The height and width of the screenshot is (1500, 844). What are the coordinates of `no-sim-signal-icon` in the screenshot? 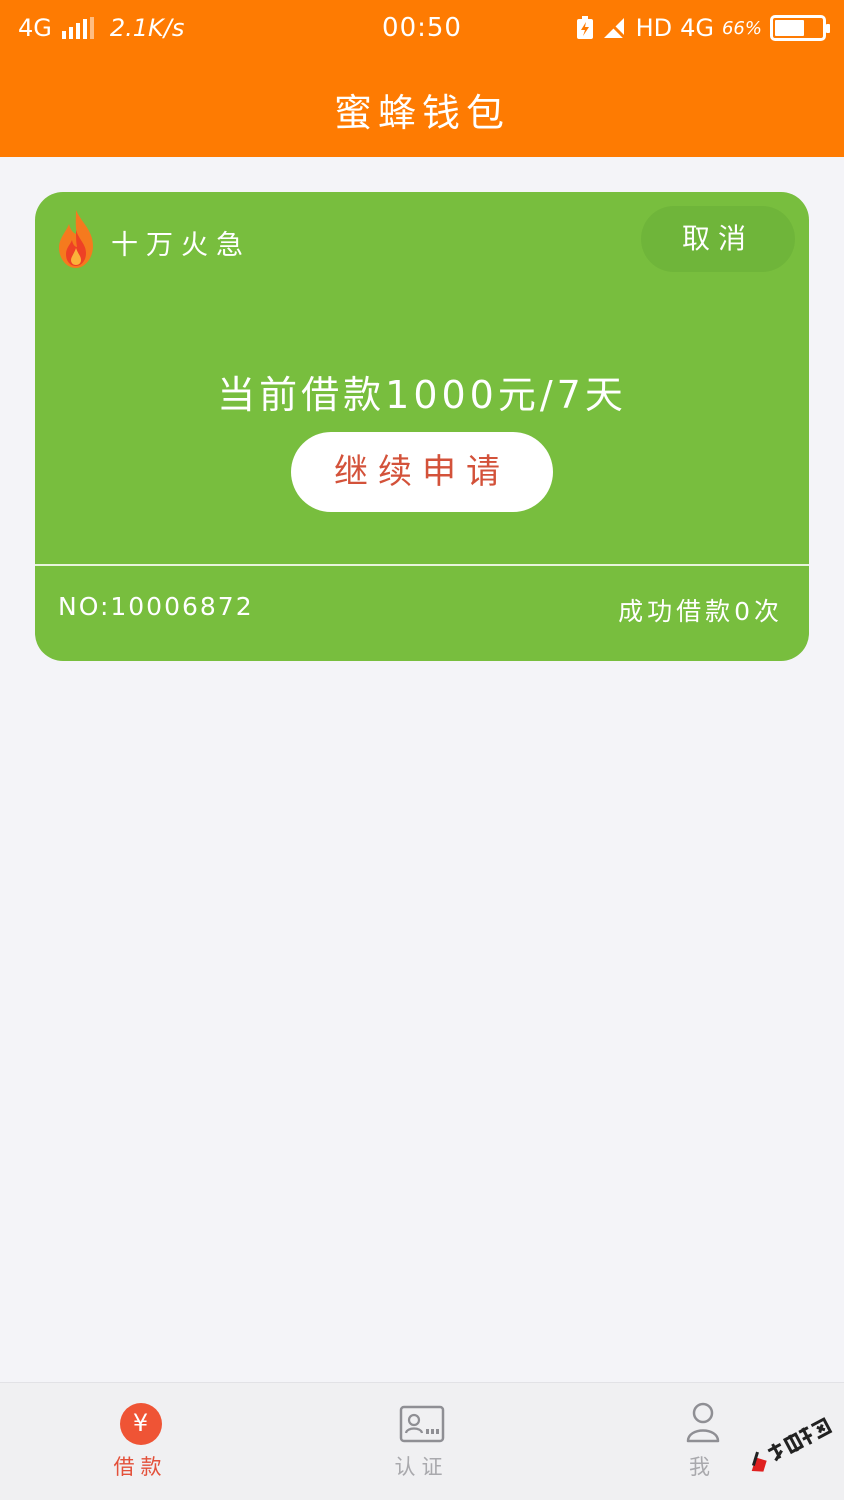 It's located at (615, 28).